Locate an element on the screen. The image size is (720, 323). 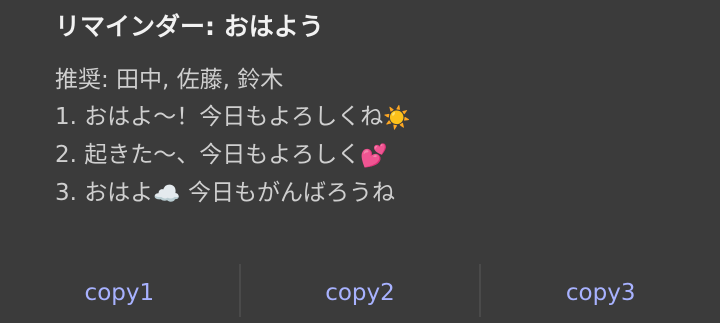
cloud-icon: ☁️ is located at coordinates (167, 194).